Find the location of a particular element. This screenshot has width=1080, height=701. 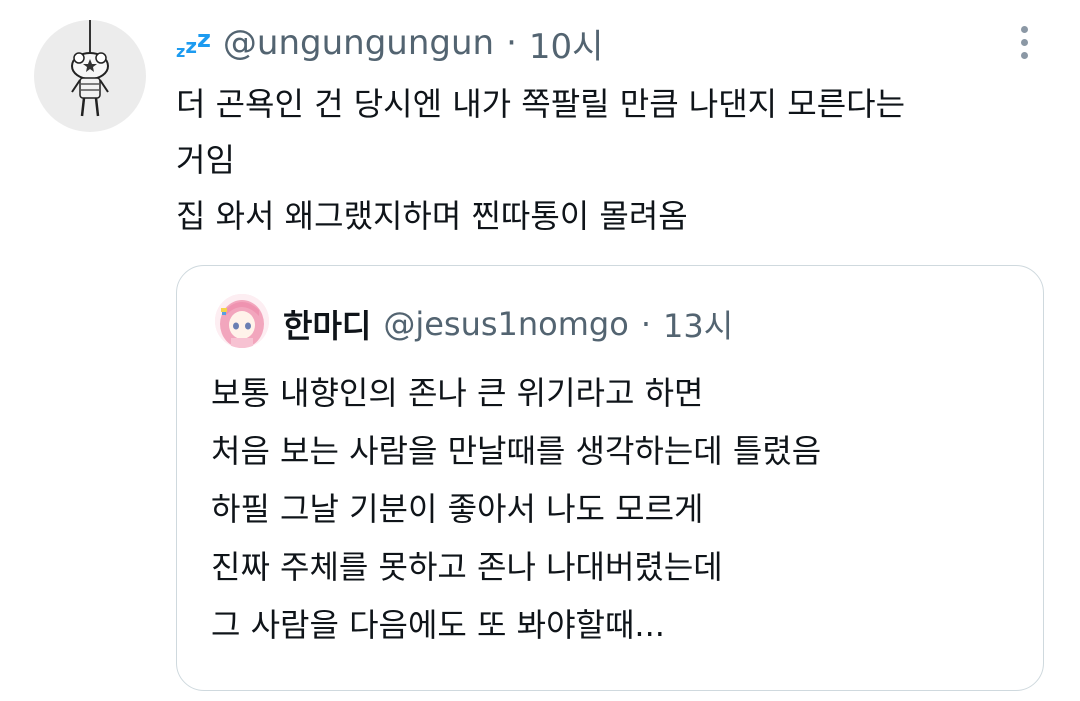

quoted-handle: @jesus1nomgo is located at coordinates (505, 324).